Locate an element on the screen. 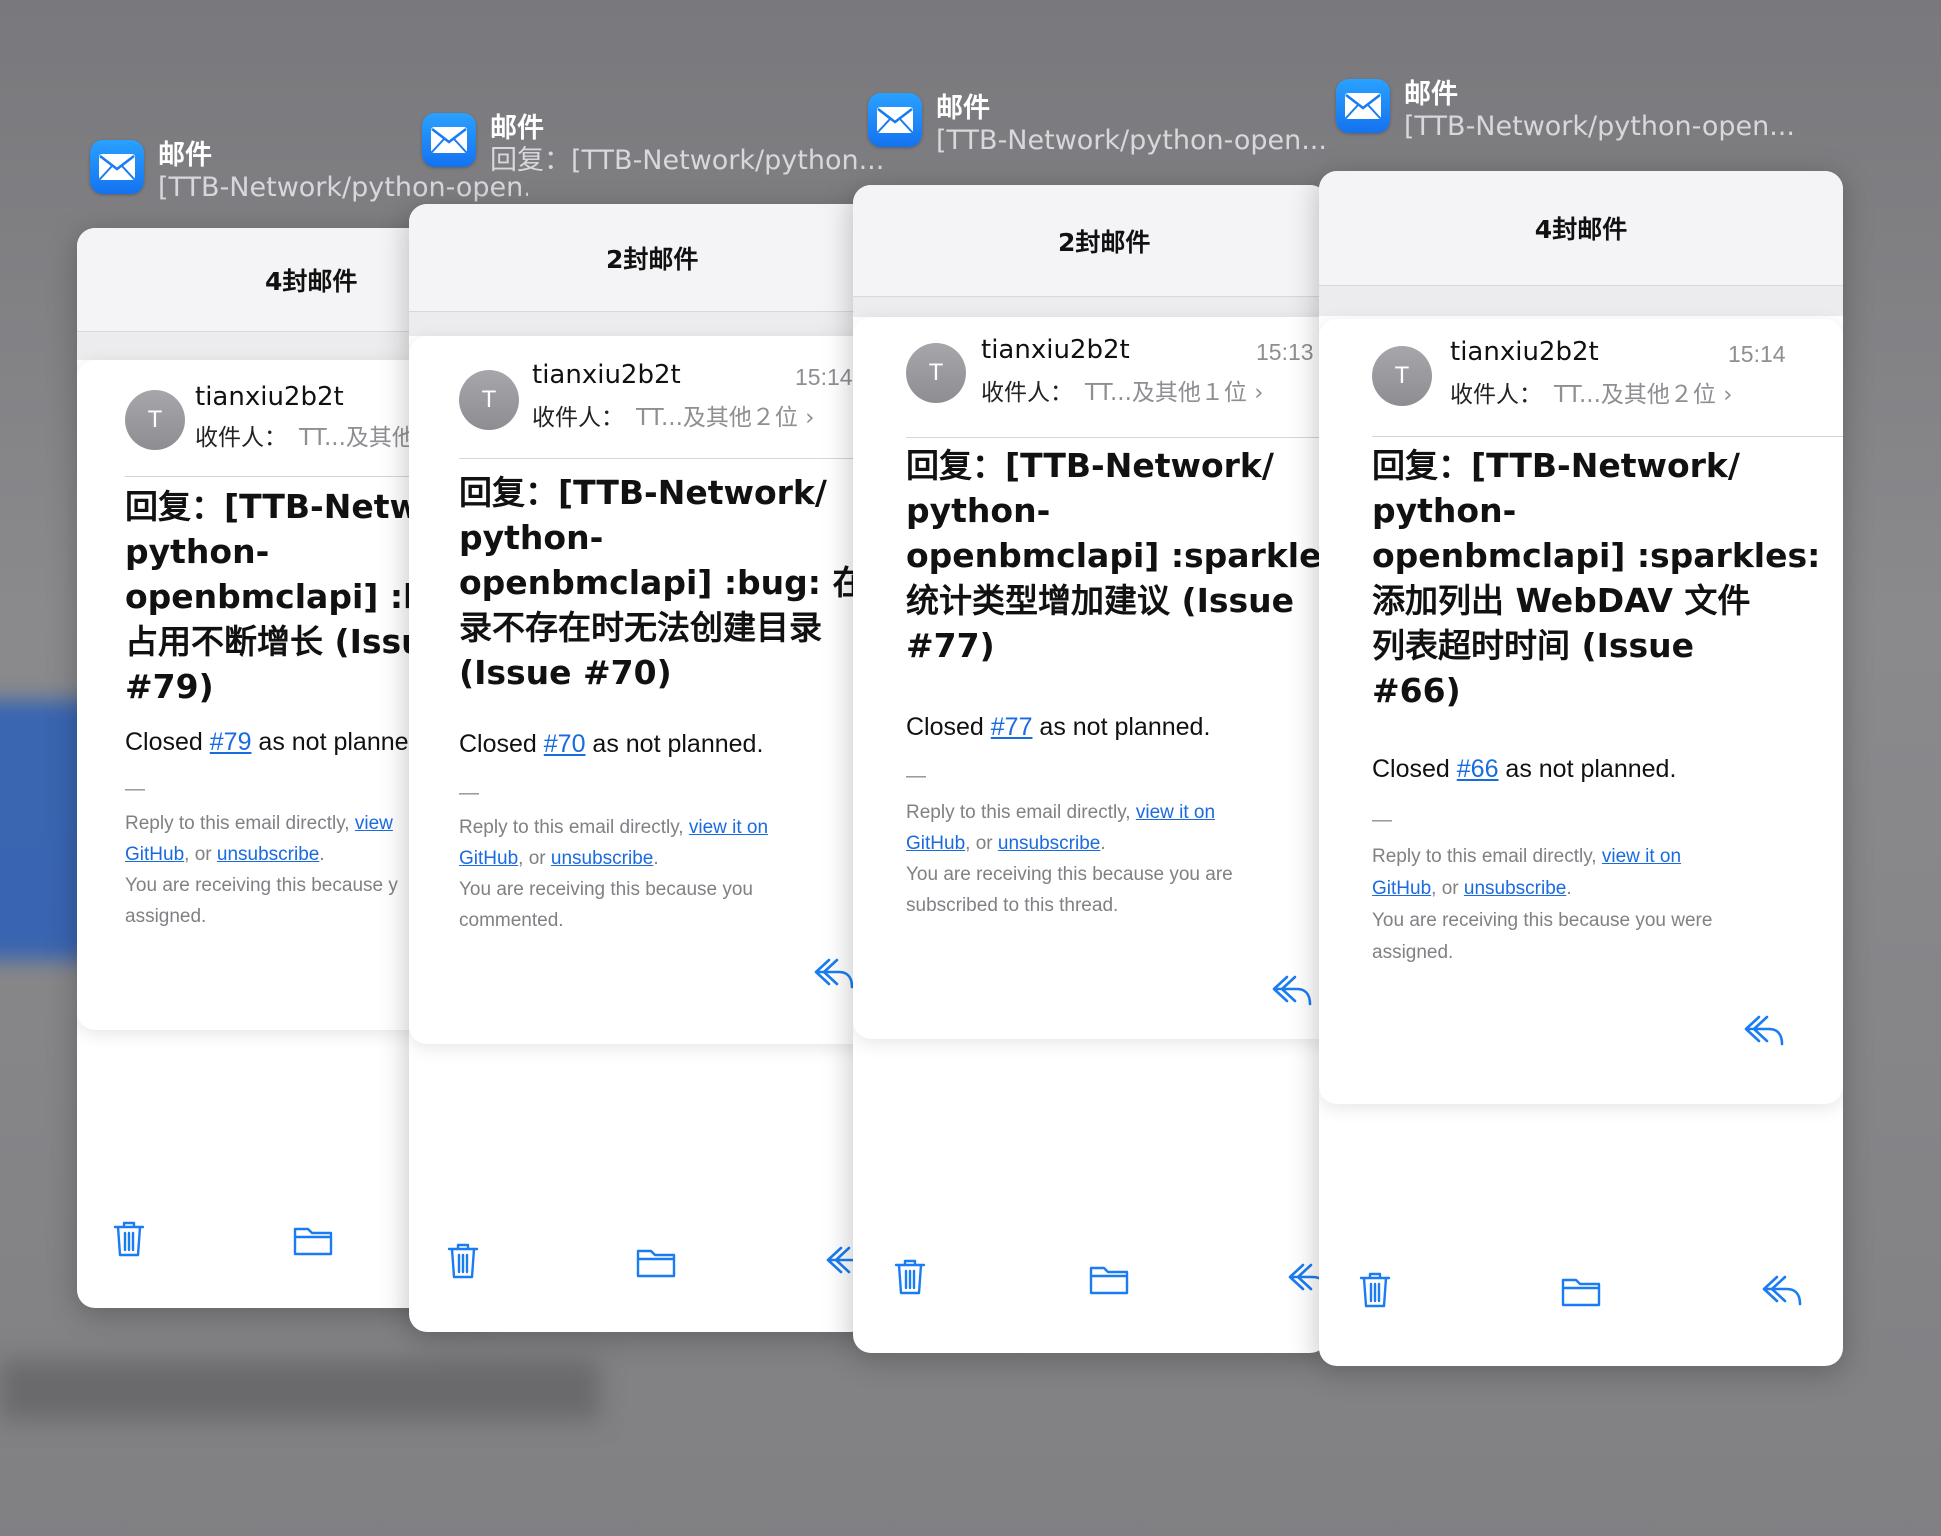  thread-count-title: 2封邮件 is located at coordinates (1104, 242).